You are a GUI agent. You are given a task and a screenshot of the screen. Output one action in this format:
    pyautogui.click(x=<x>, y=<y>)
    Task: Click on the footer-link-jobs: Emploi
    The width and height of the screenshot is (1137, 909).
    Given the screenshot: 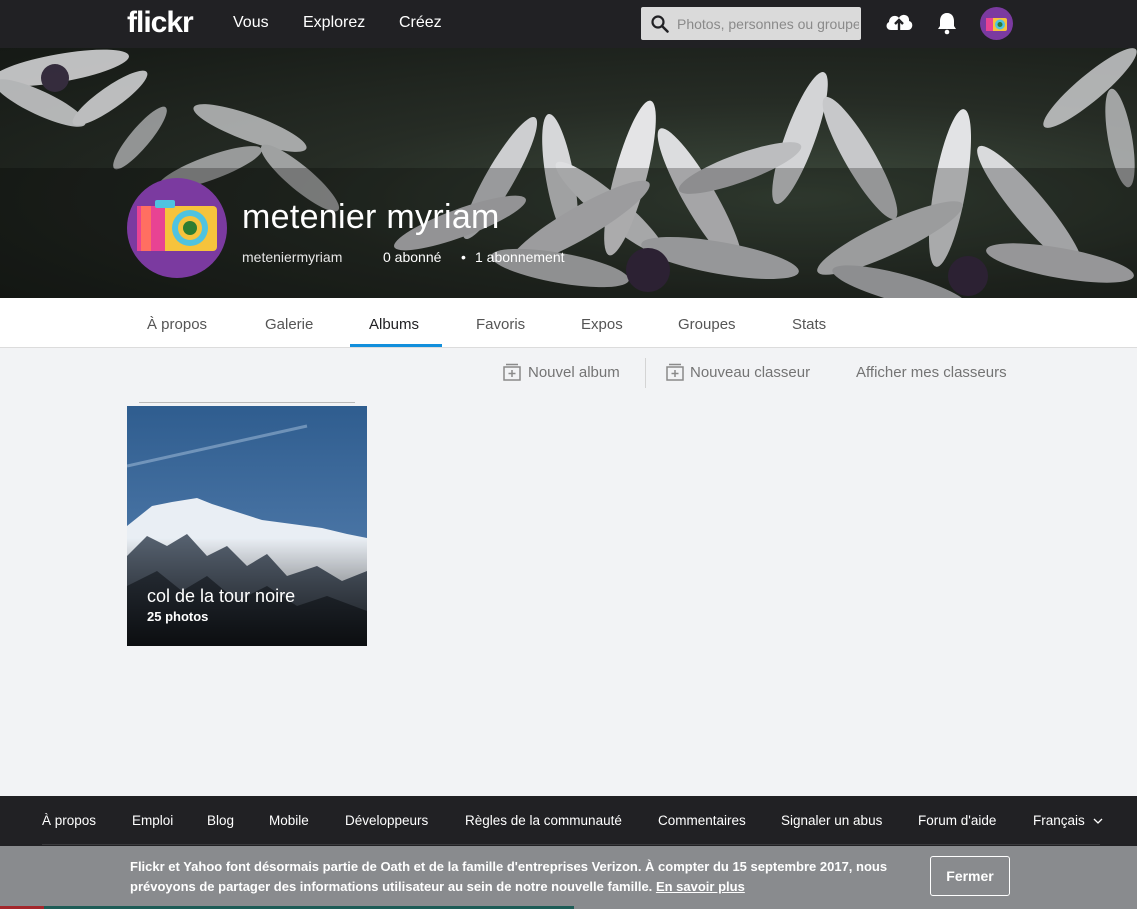 What is the action you would take?
    pyautogui.click(x=152, y=820)
    